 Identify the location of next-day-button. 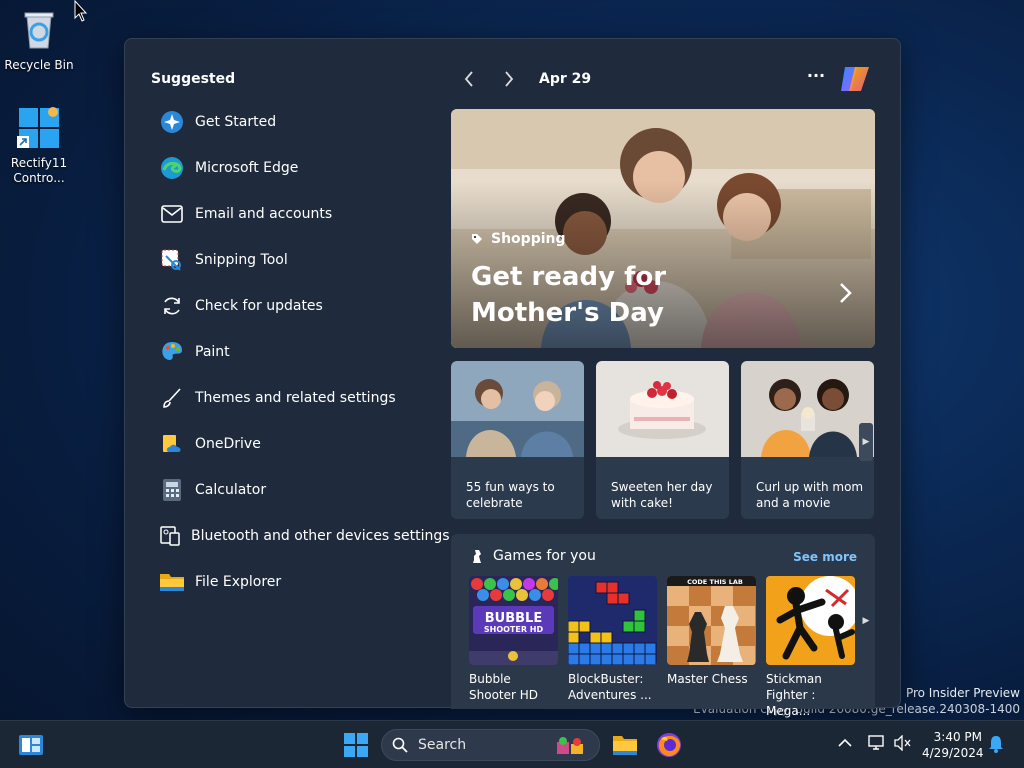
(509, 79).